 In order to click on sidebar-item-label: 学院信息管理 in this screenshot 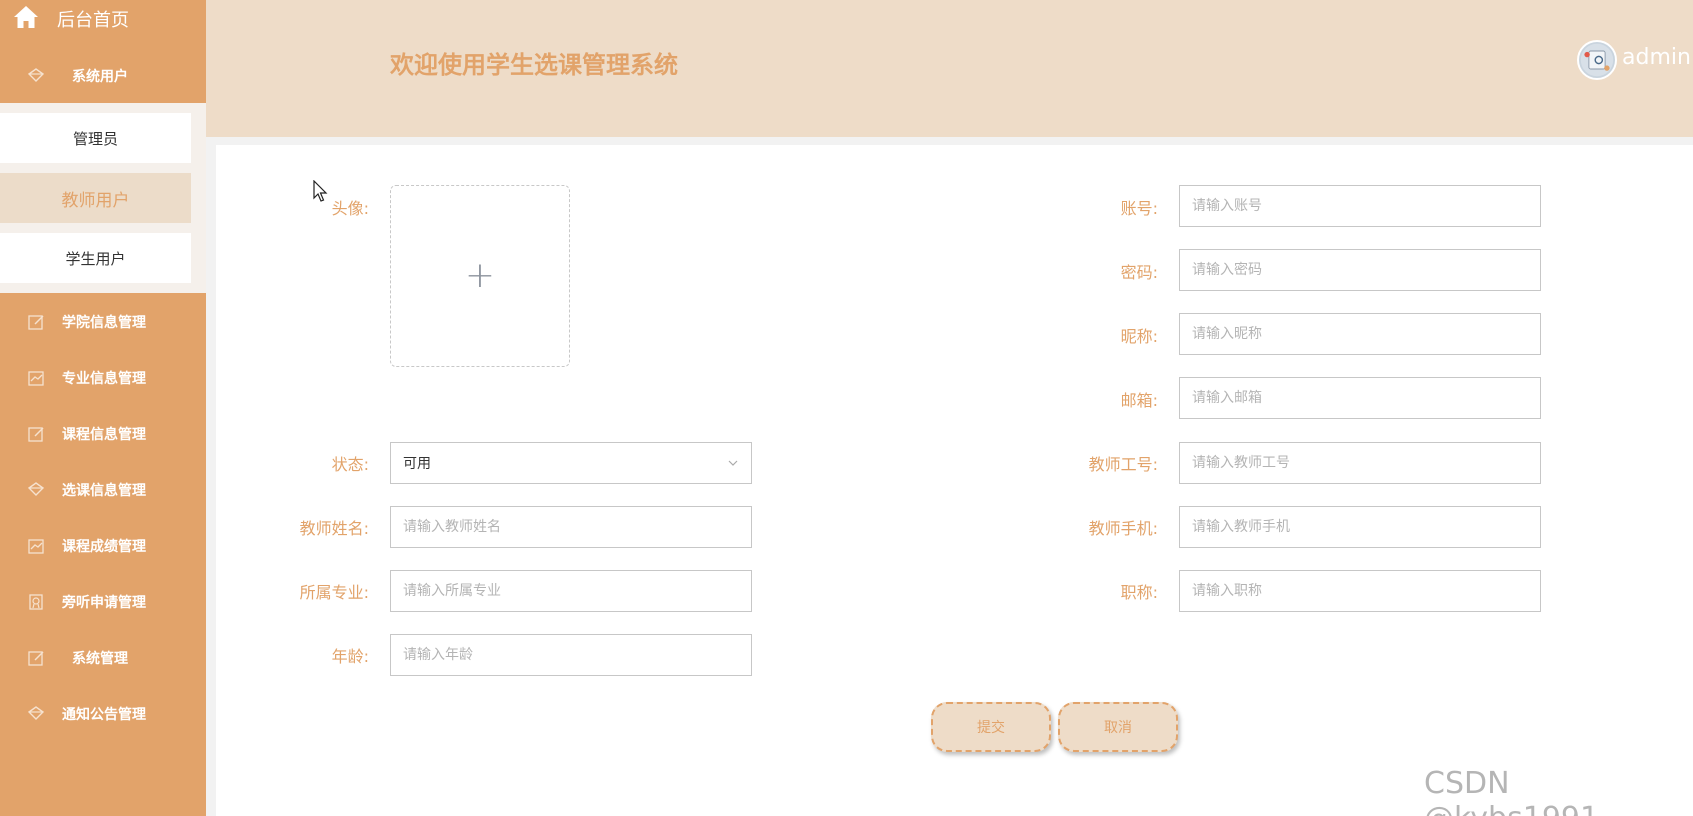, I will do `click(104, 323)`.